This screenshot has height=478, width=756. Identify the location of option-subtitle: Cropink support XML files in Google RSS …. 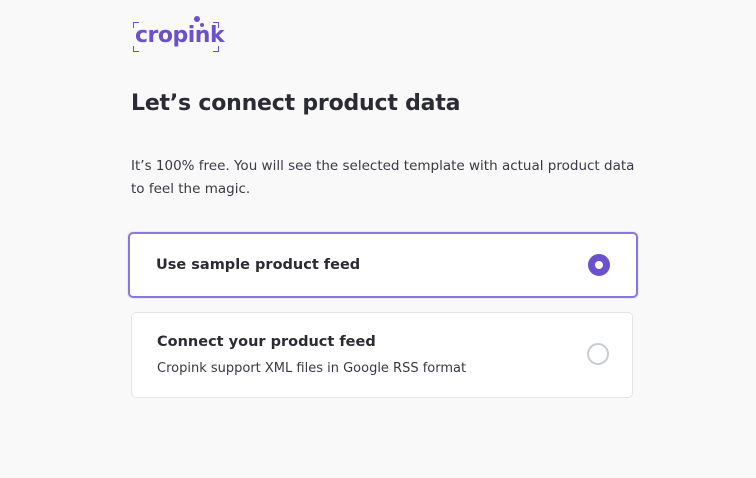
(312, 368).